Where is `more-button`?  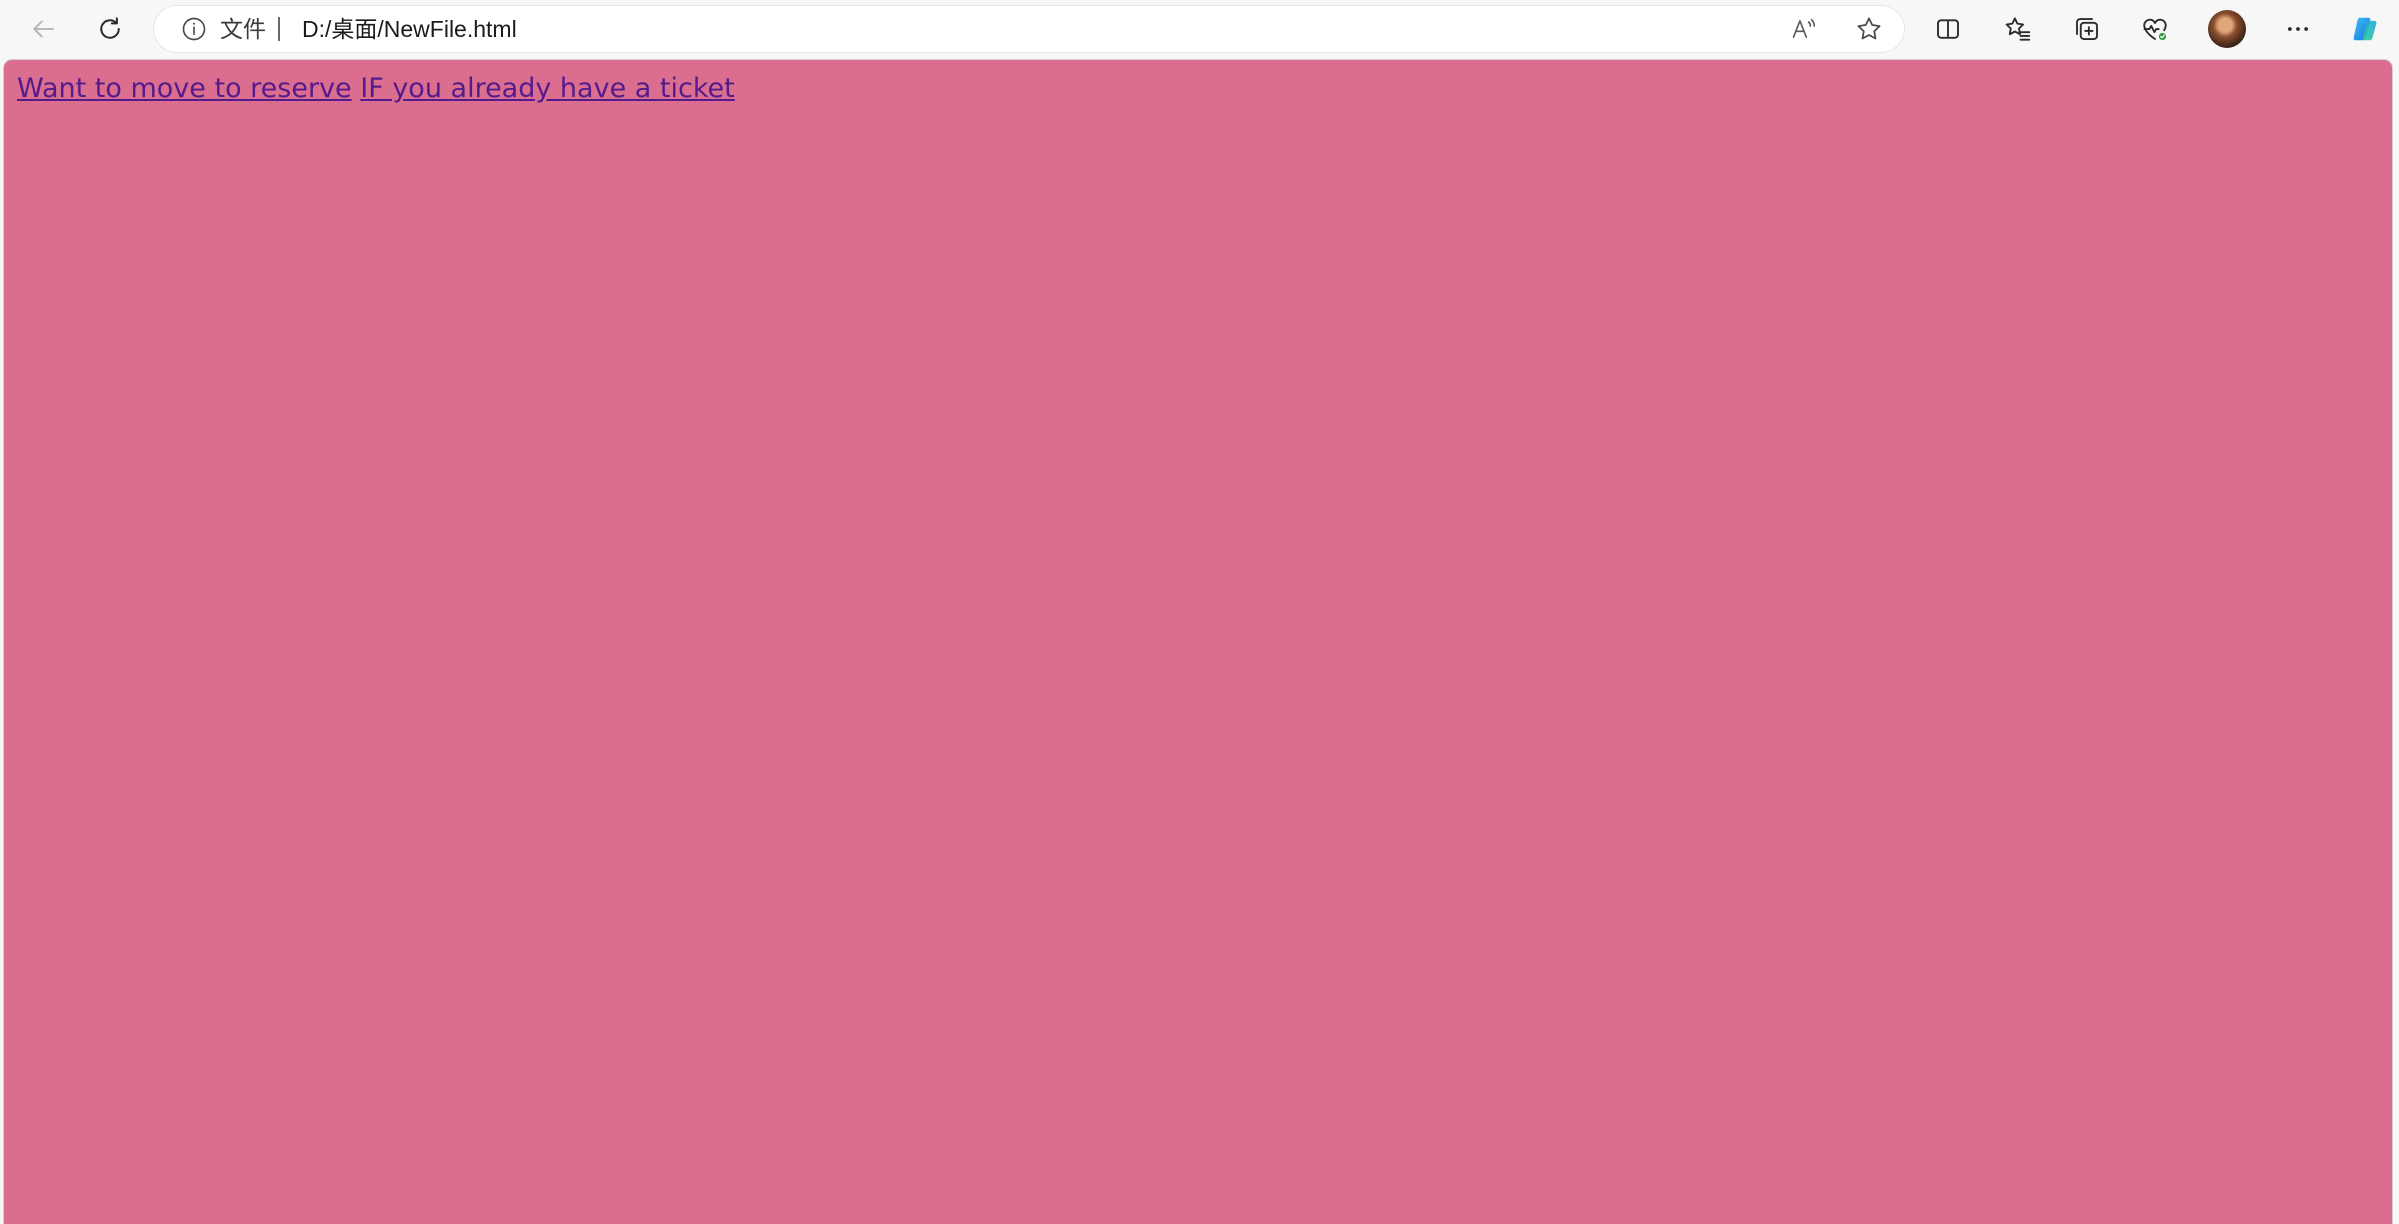 more-button is located at coordinates (2298, 29).